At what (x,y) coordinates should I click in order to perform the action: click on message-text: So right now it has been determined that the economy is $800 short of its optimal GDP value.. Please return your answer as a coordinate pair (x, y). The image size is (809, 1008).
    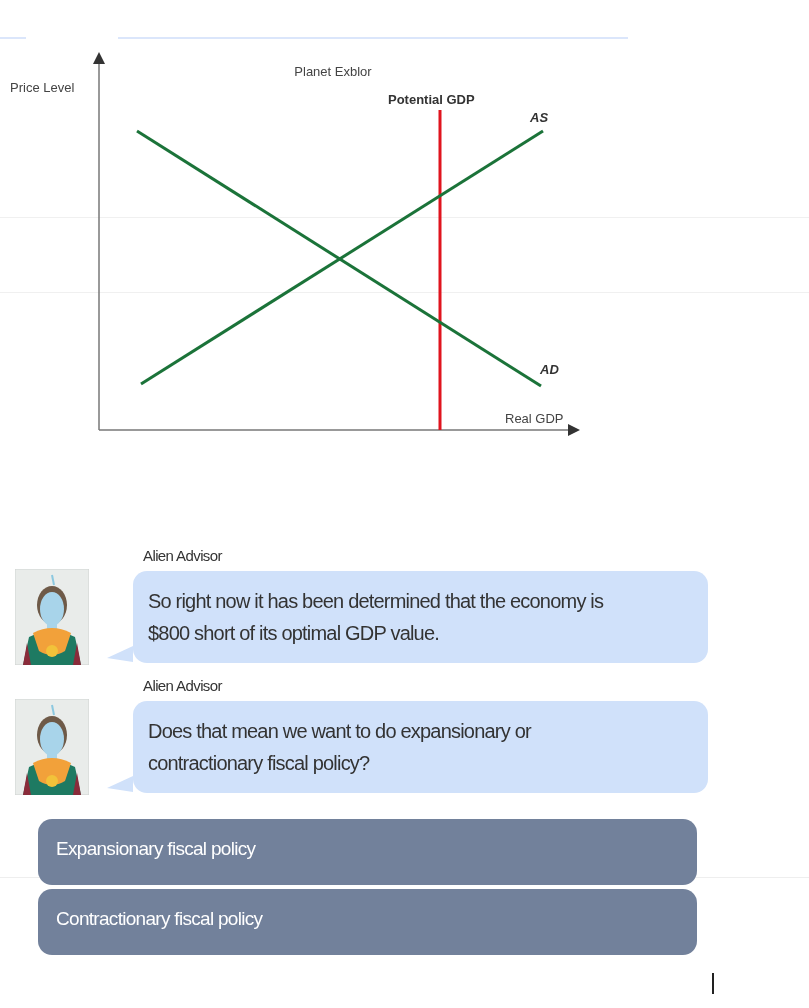
    Looking at the image, I should click on (376, 617).